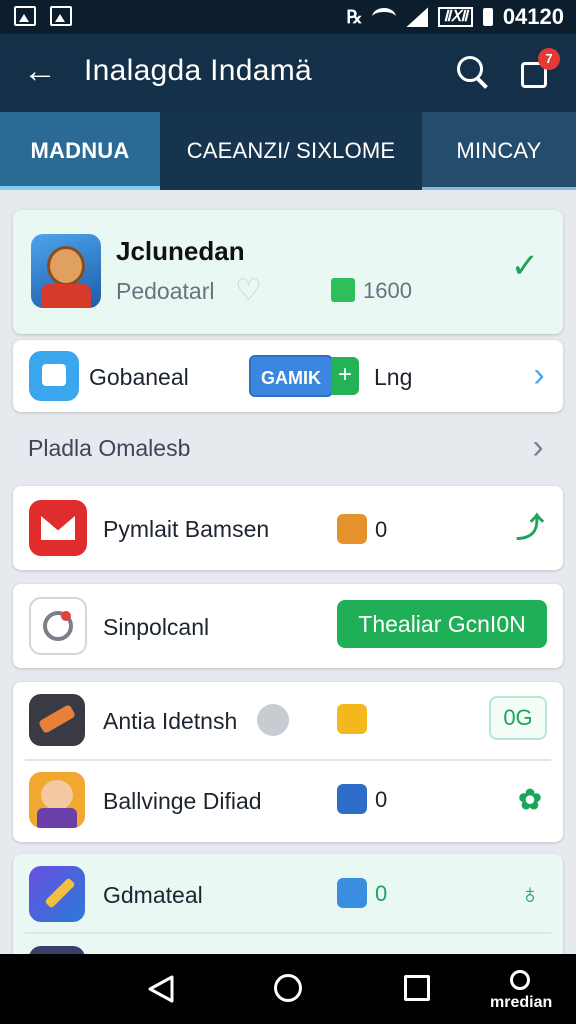  Describe the element at coordinates (156, 627) in the screenshot. I see `list-item-label: Sinpolcanl` at that location.